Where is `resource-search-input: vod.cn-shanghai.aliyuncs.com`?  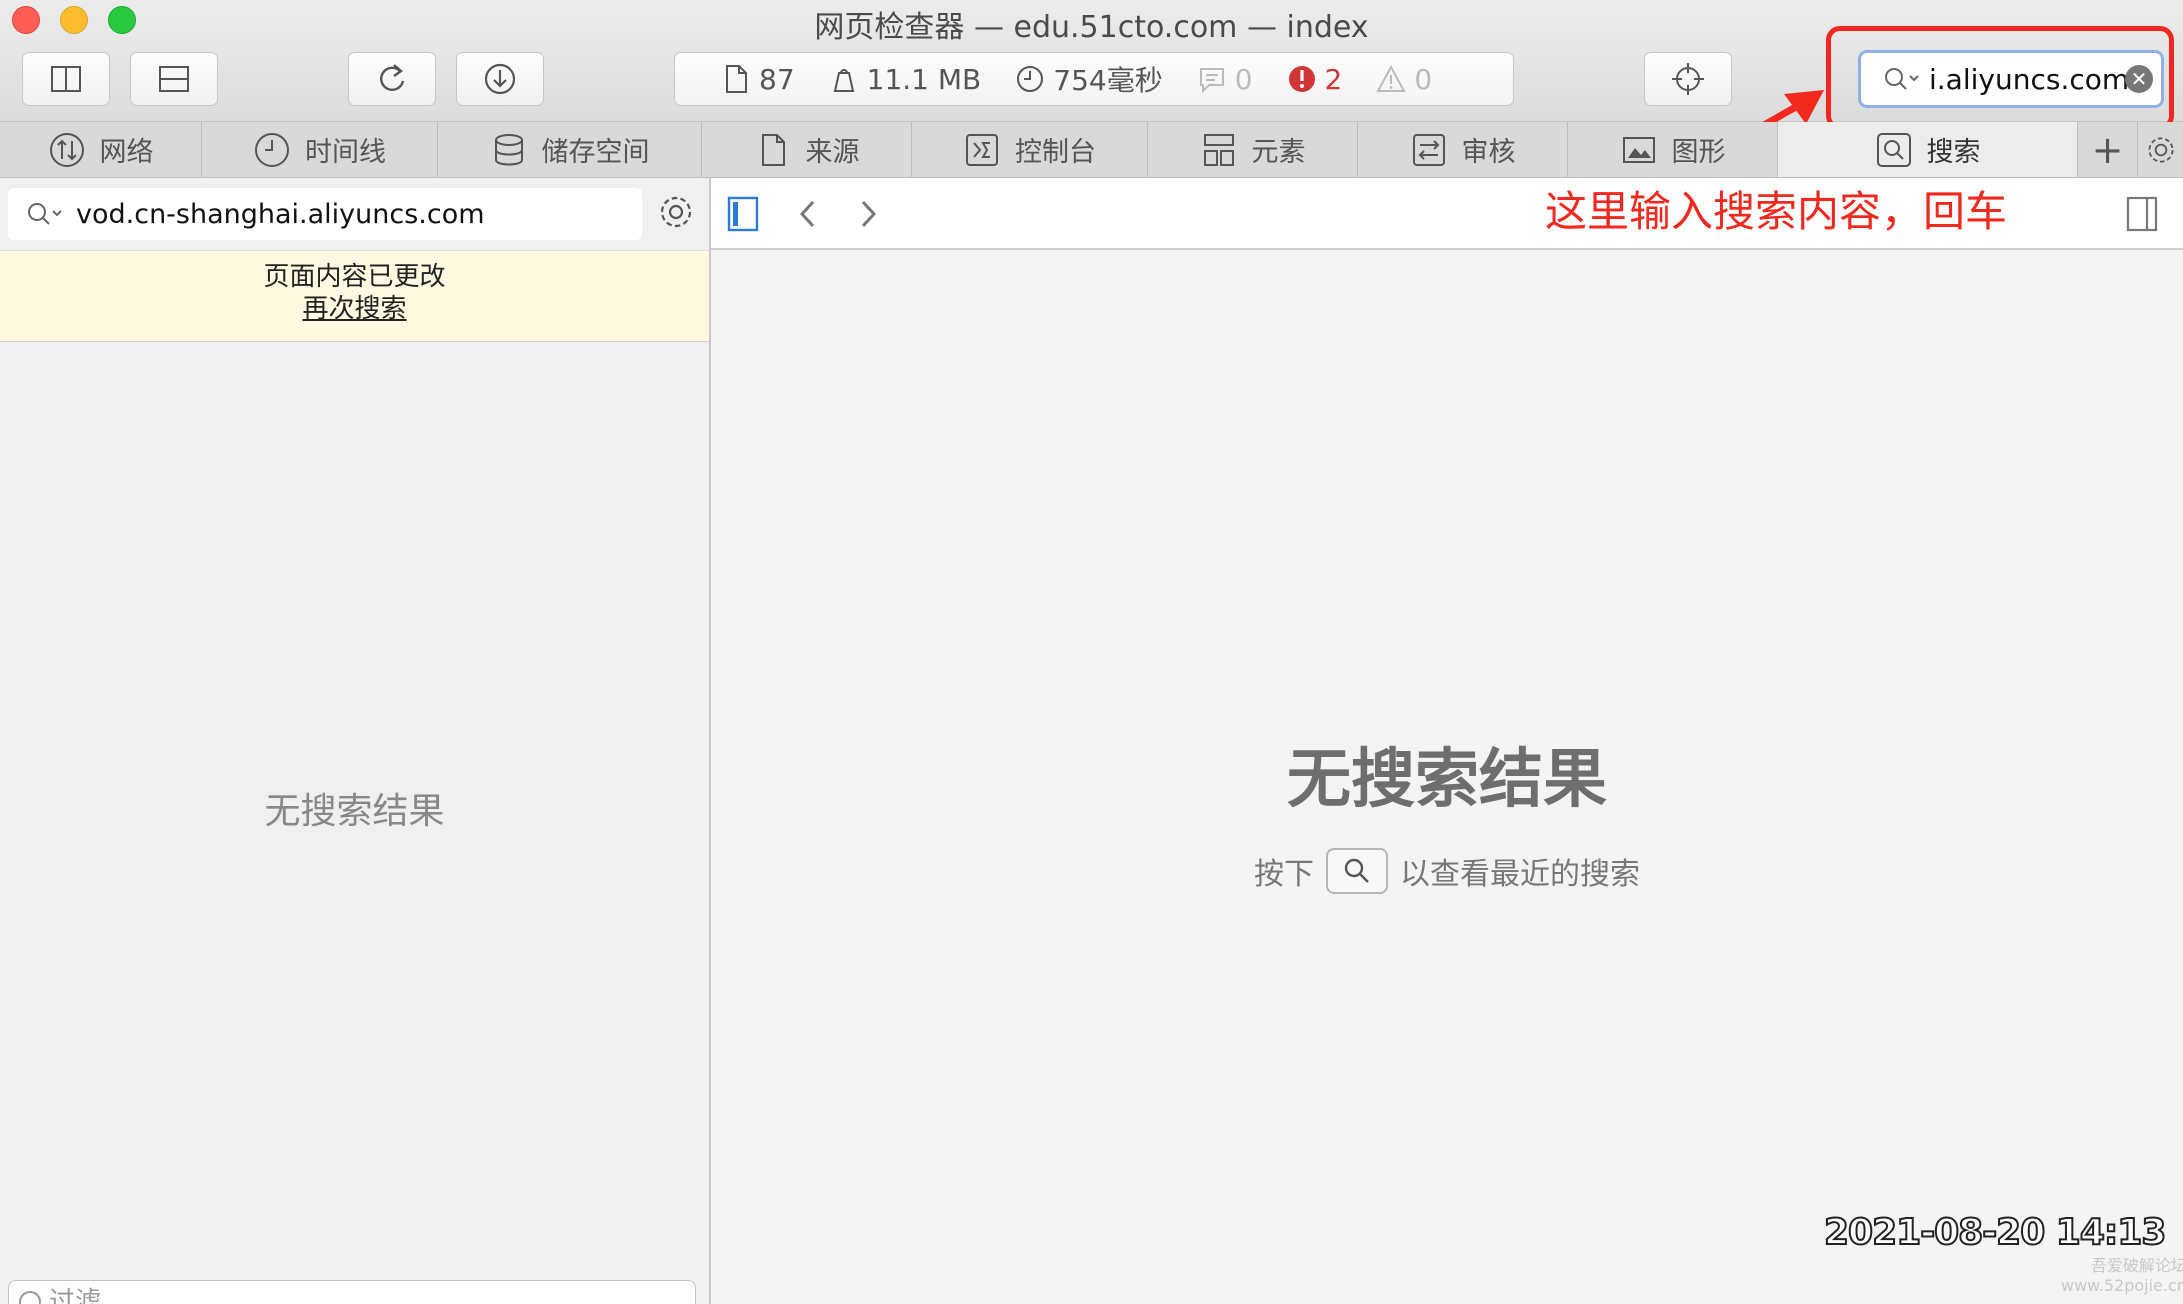
resource-search-input: vod.cn-shanghai.aliyuncs.com is located at coordinates (325, 214).